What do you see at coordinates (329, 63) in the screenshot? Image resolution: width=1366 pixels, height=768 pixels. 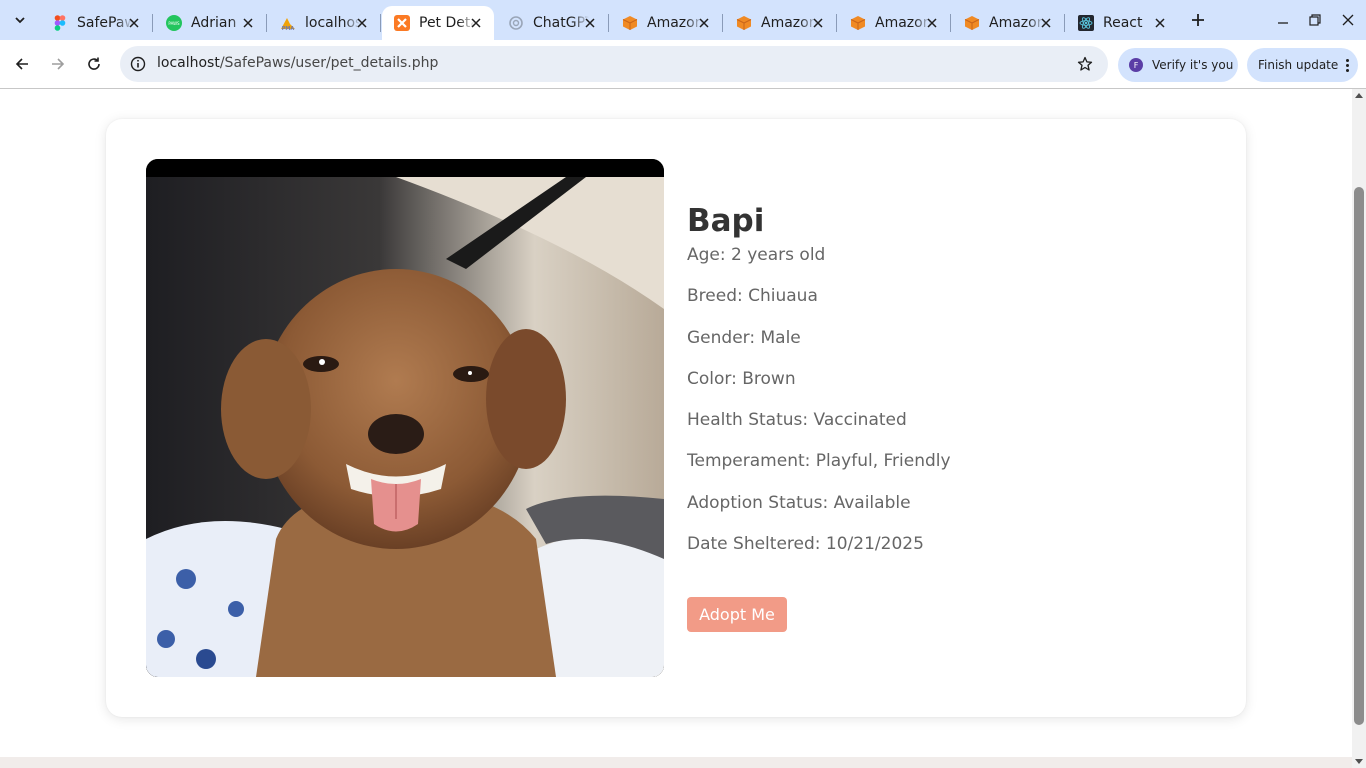 I see `url-path: /SafePaws/user/pet_details.php` at bounding box center [329, 63].